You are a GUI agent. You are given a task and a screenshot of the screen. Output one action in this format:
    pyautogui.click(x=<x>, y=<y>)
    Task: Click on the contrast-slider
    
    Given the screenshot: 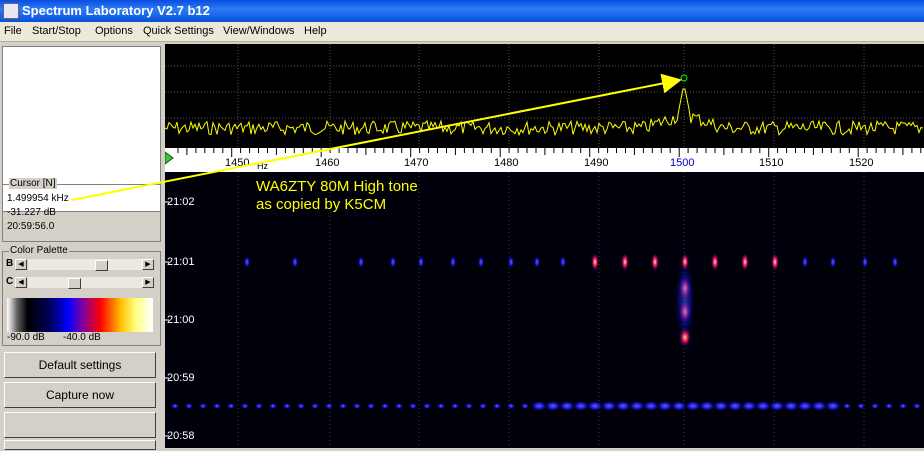 What is the action you would take?
    pyautogui.click(x=87, y=283)
    